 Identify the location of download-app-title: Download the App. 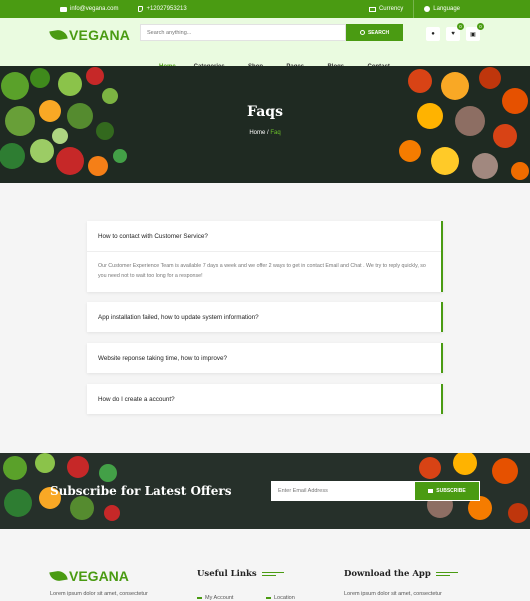
(401, 574).